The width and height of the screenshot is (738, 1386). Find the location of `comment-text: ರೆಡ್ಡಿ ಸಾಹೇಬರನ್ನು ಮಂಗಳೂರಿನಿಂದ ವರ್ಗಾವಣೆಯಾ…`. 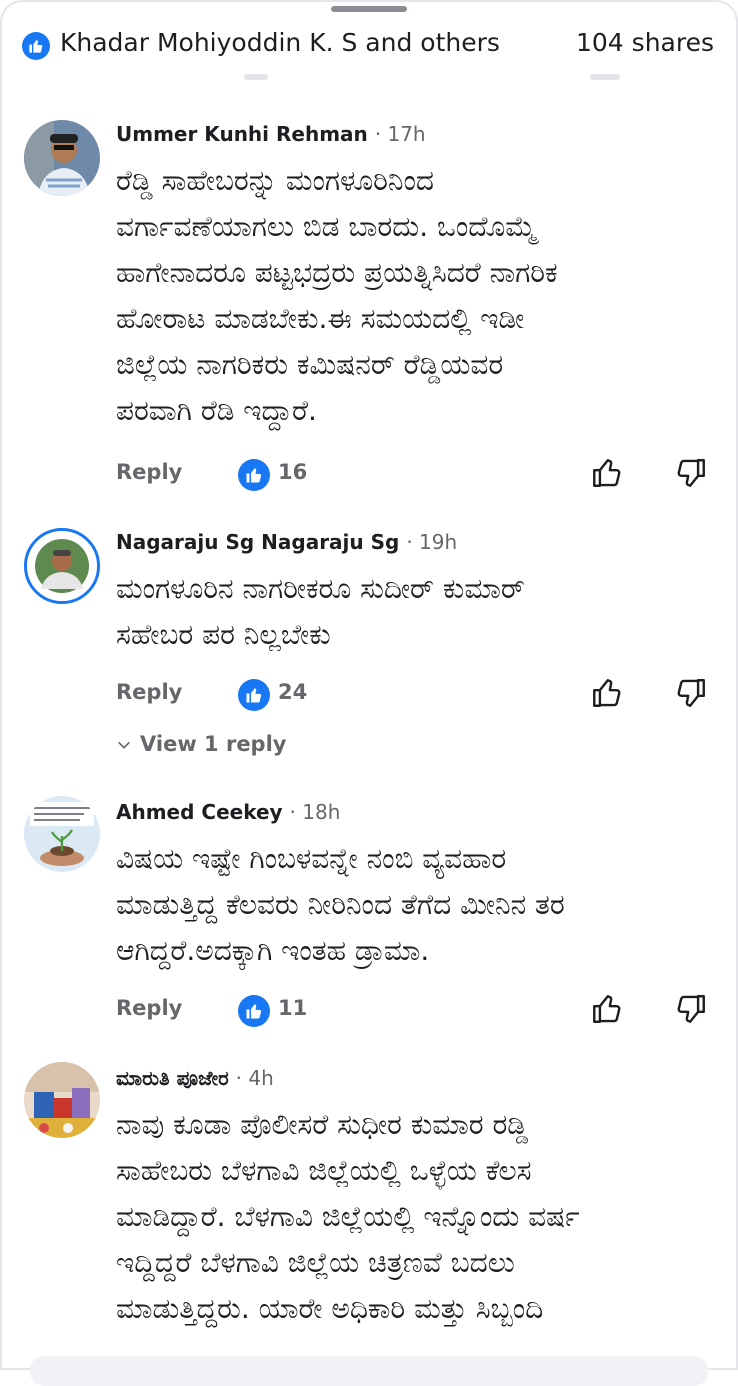

comment-text: ರೆಡ್ಡಿ ಸಾಹೇಬರನ್ನು ಮಂಗಳೂರಿನಿಂದ ವರ್ಗಾವಣೆಯಾ… is located at coordinates (337, 295).